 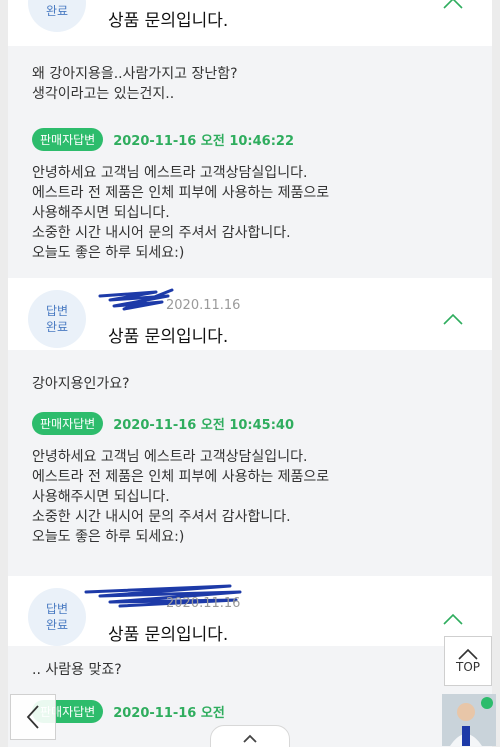 What do you see at coordinates (77, 670) in the screenshot?
I see `question-text: .. 사람용 맞죠?` at bounding box center [77, 670].